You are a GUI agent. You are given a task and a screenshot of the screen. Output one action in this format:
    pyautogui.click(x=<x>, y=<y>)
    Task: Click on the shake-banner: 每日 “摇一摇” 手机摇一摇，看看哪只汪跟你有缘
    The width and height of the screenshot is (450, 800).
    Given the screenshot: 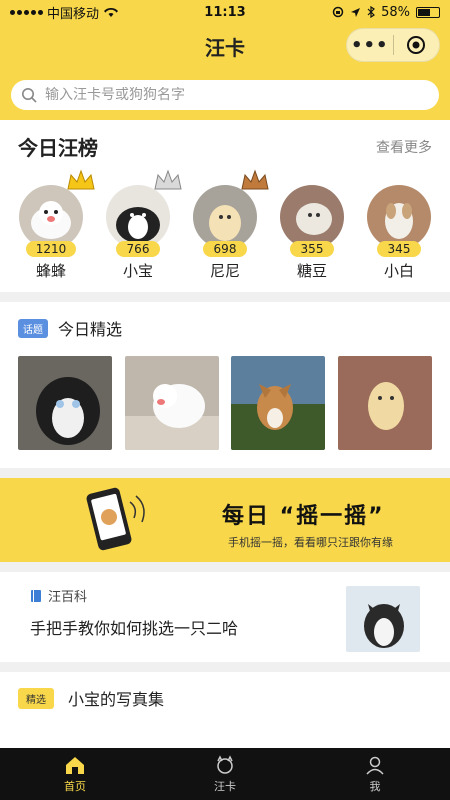 What is the action you would take?
    pyautogui.click(x=225, y=520)
    